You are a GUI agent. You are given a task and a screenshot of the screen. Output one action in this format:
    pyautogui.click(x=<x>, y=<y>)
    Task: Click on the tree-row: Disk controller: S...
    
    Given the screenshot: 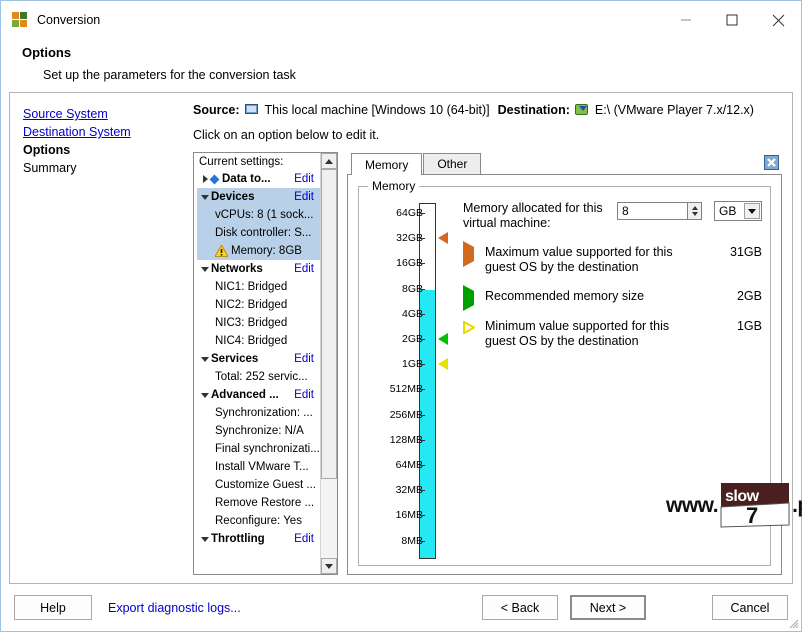 What is the action you would take?
    pyautogui.click(x=258, y=233)
    